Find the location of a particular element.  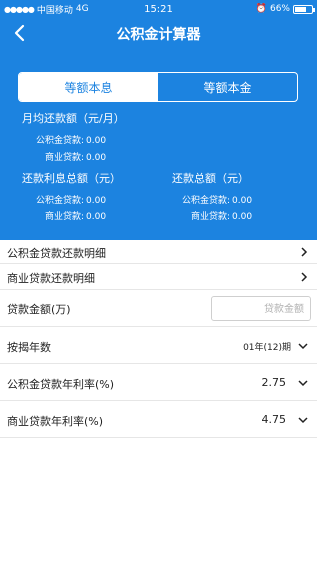

monthly-sy-label: 商业贷款: is located at coordinates (64, 158).